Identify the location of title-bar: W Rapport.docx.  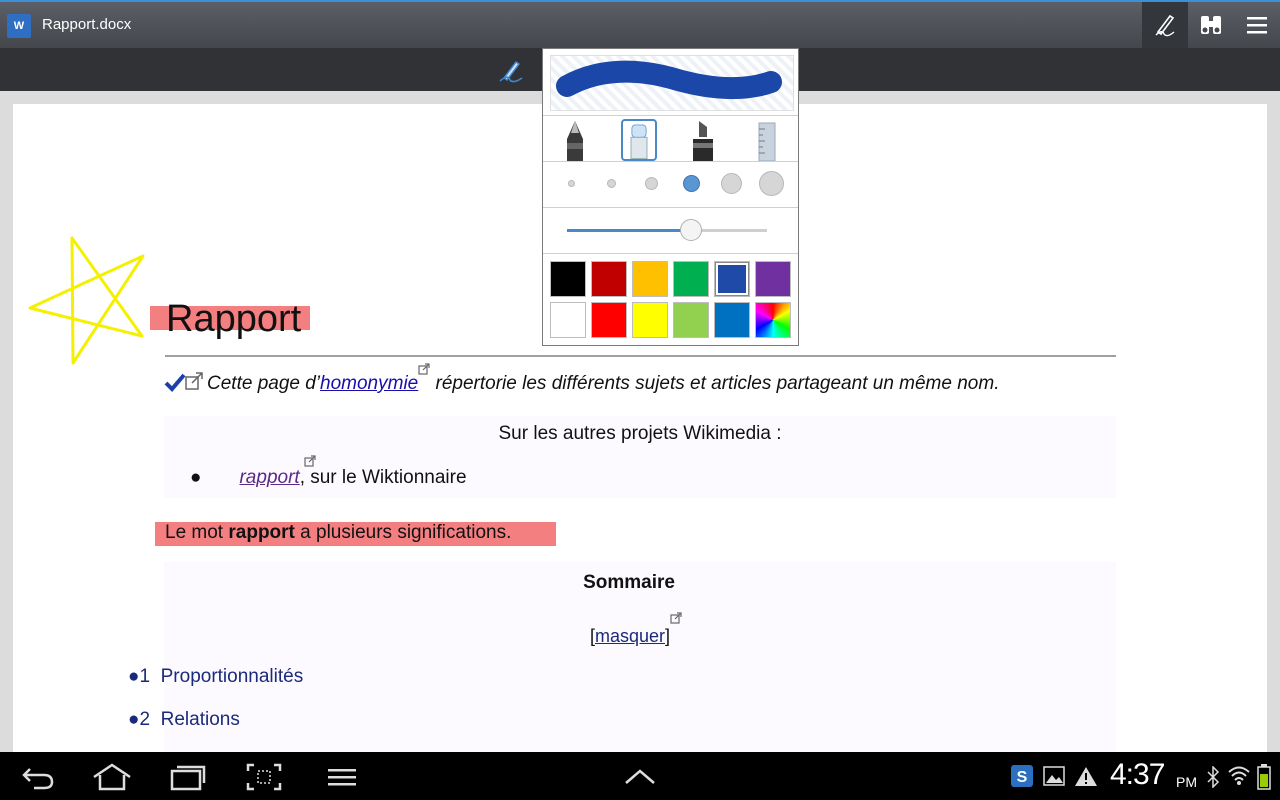
(640, 24).